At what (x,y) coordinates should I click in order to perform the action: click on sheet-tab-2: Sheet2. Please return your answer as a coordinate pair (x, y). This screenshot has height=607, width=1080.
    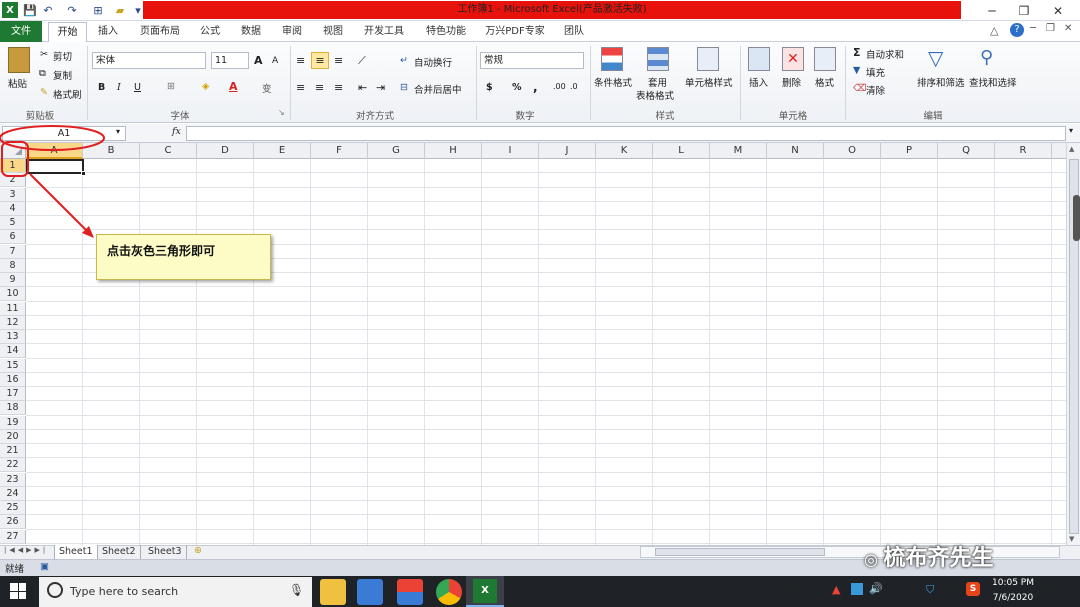
    Looking at the image, I should click on (119, 552).